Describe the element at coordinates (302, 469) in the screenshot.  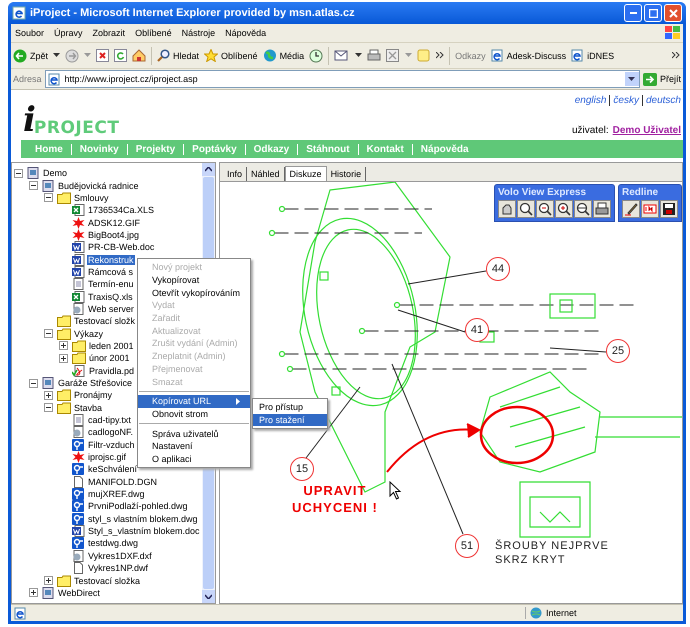
I see `callout-bubble: 15` at that location.